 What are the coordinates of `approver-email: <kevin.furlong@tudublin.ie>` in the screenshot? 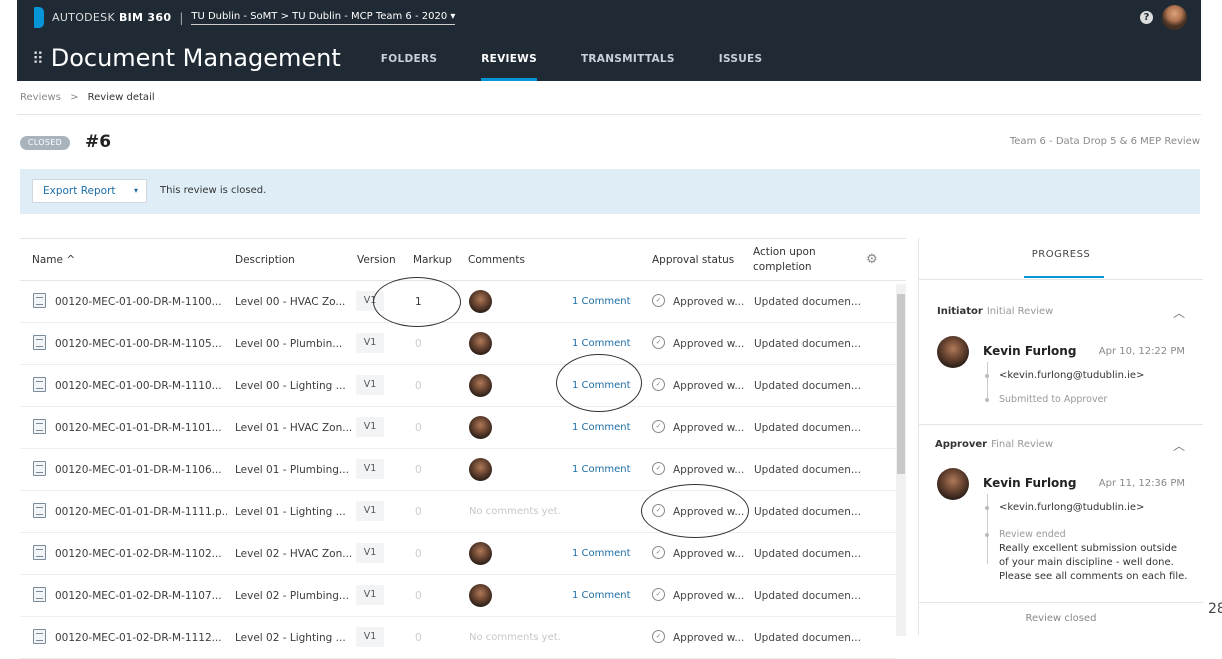 It's located at (1072, 507).